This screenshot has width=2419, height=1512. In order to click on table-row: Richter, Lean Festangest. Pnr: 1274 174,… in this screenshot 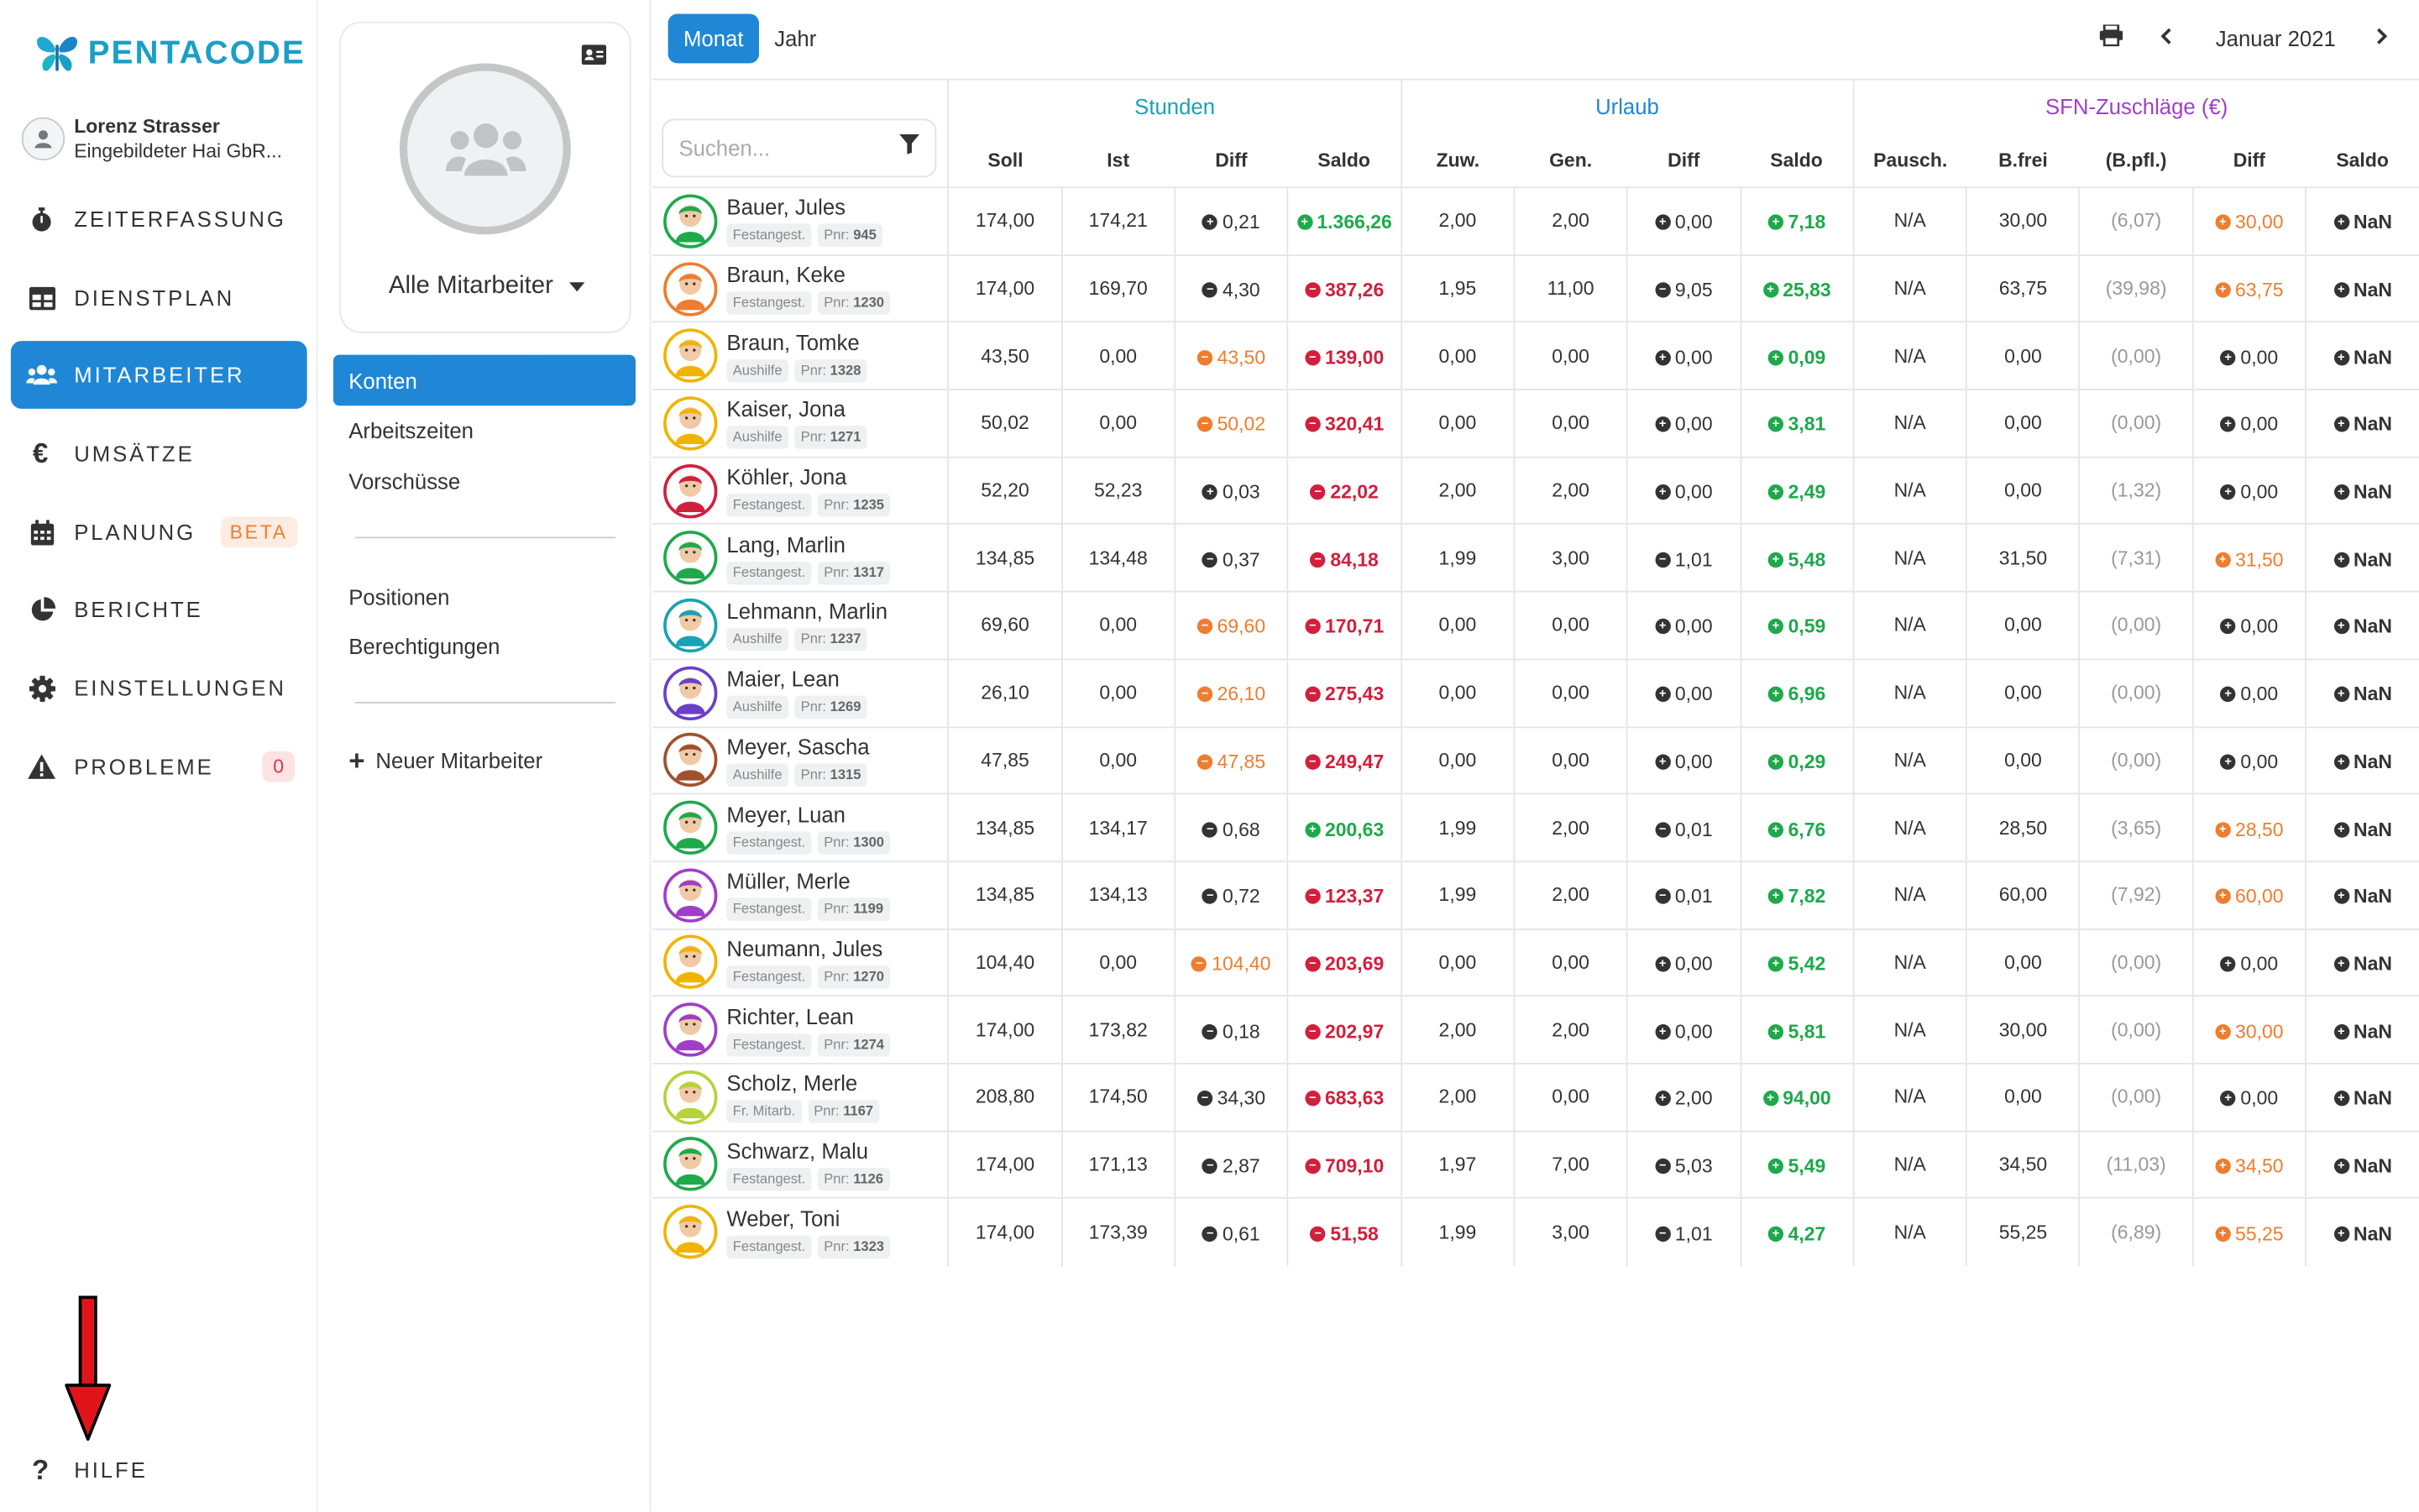, I will do `click(1535, 1029)`.